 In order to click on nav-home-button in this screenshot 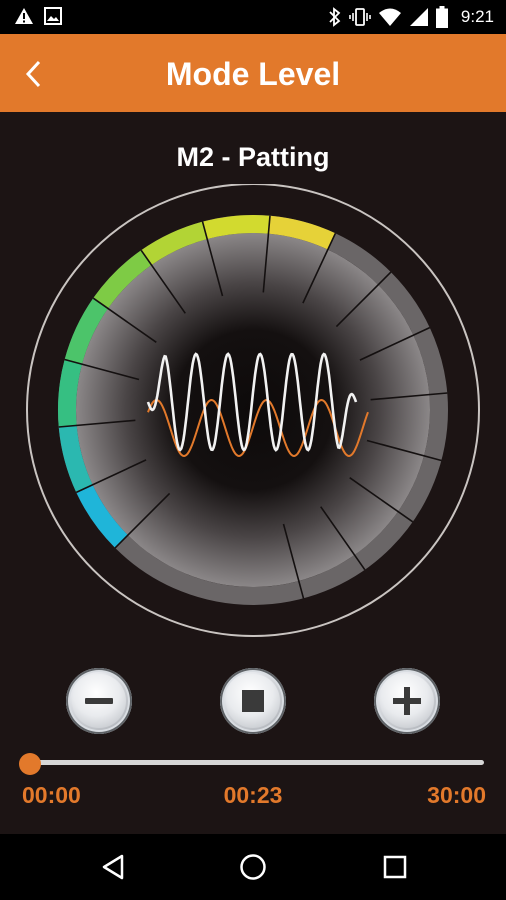, I will do `click(253, 867)`.